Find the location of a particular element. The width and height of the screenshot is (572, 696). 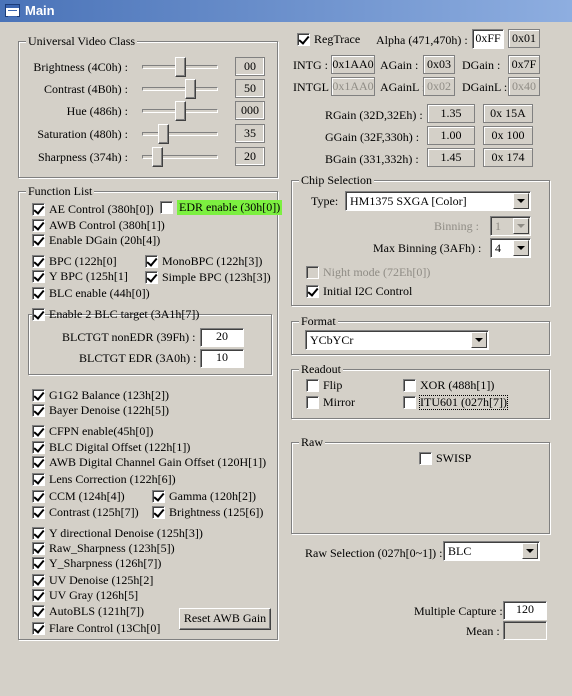

edr-enable-checkbox: EDR enable (30h[0]) is located at coordinates (221, 207).